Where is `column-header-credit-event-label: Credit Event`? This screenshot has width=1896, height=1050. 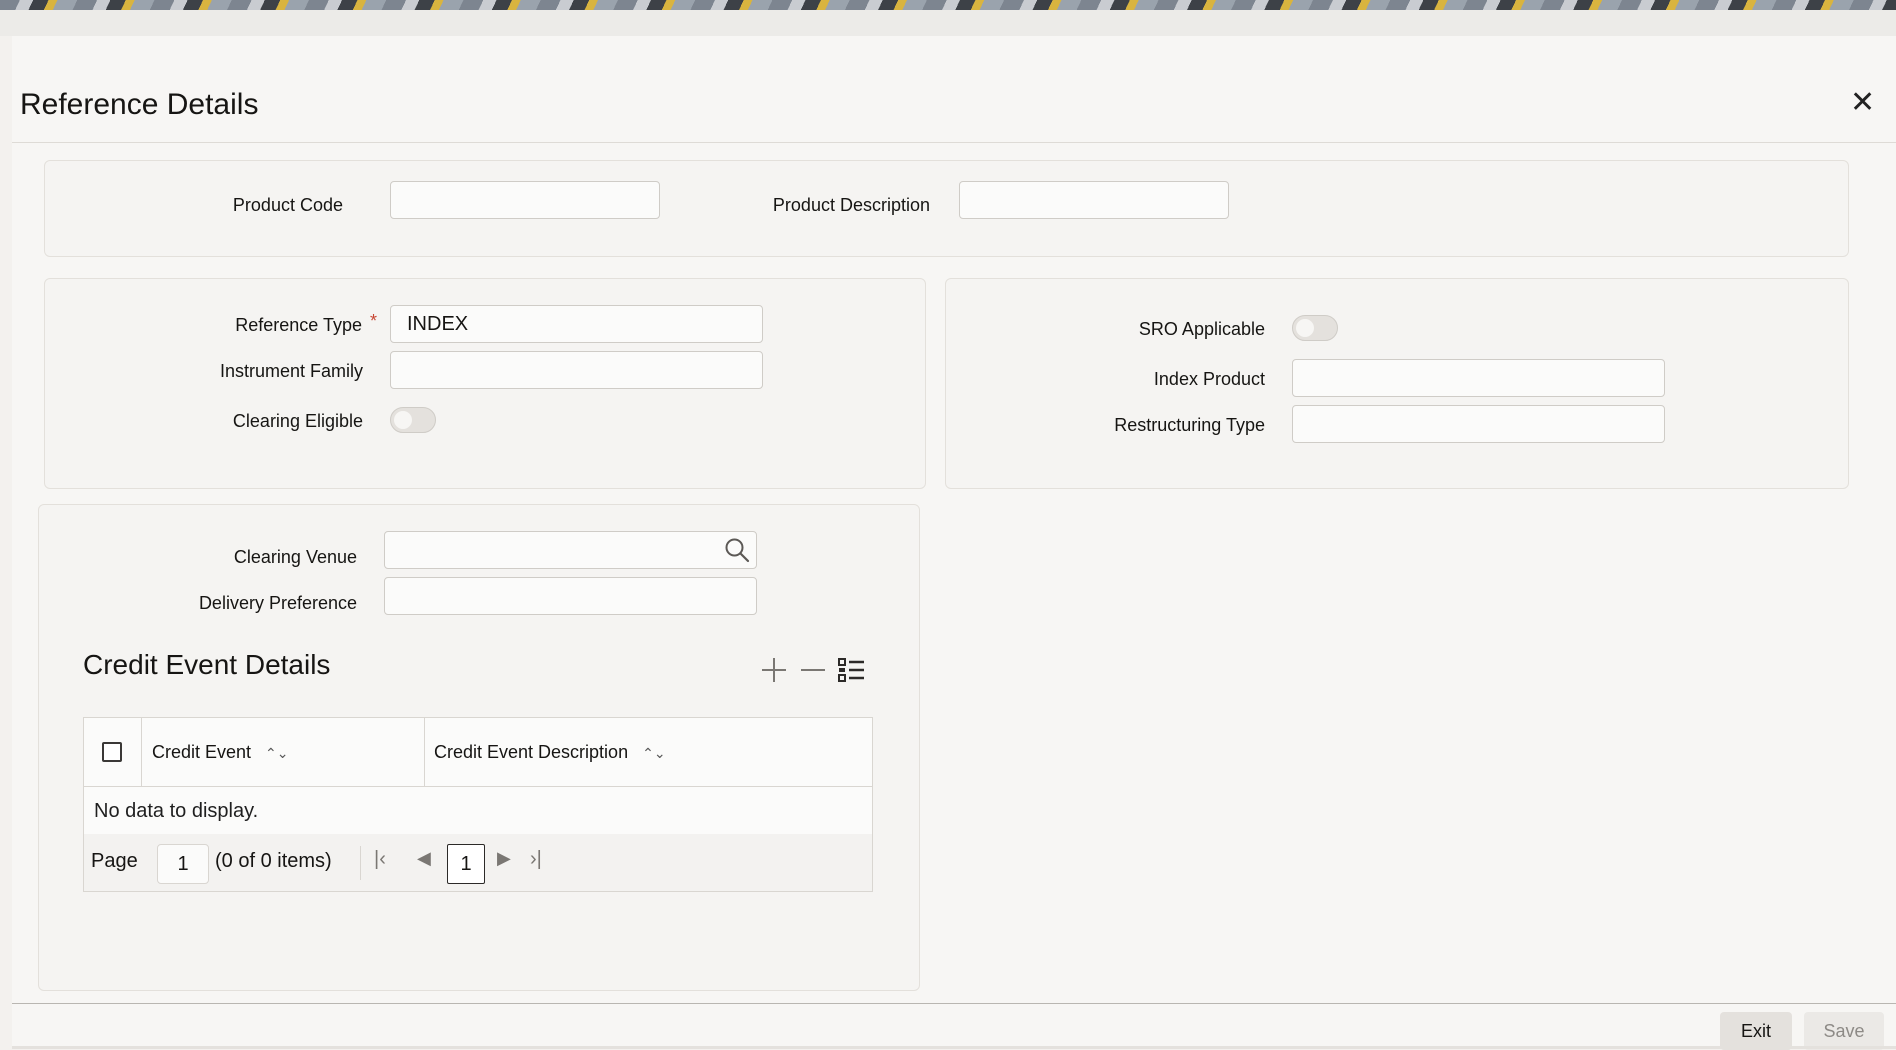
column-header-credit-event-label: Credit Event is located at coordinates (202, 752).